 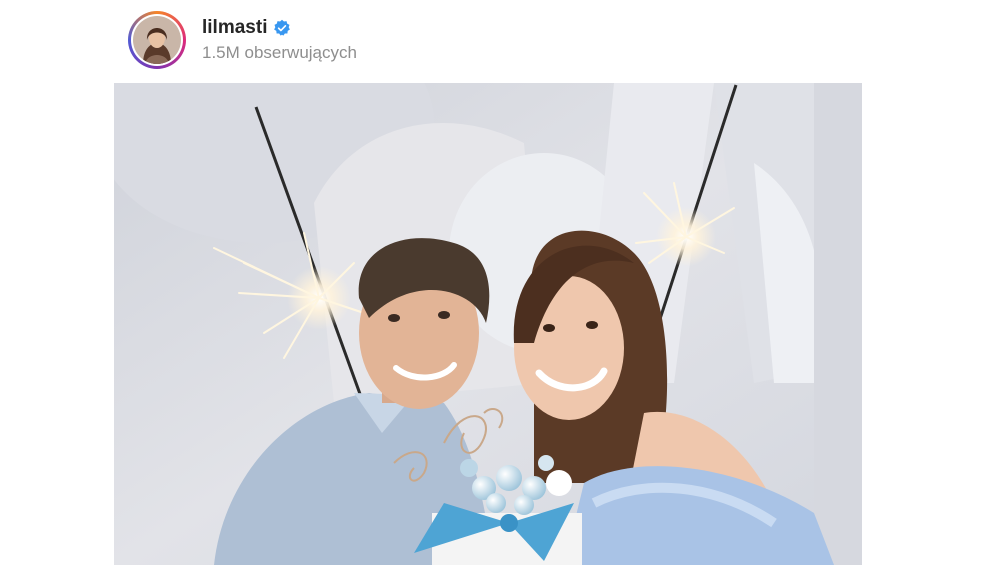 I want to click on username: lilmasti, so click(x=234, y=28).